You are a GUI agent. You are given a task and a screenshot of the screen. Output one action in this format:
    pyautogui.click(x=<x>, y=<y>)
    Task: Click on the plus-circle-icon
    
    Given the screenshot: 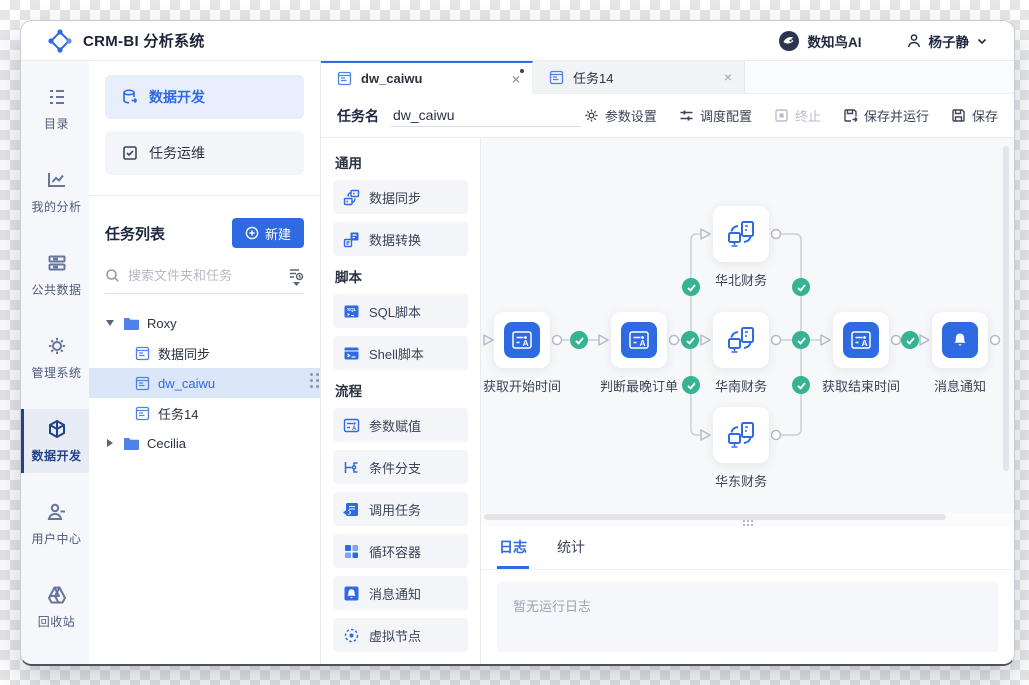 What is the action you would take?
    pyautogui.click(x=252, y=233)
    